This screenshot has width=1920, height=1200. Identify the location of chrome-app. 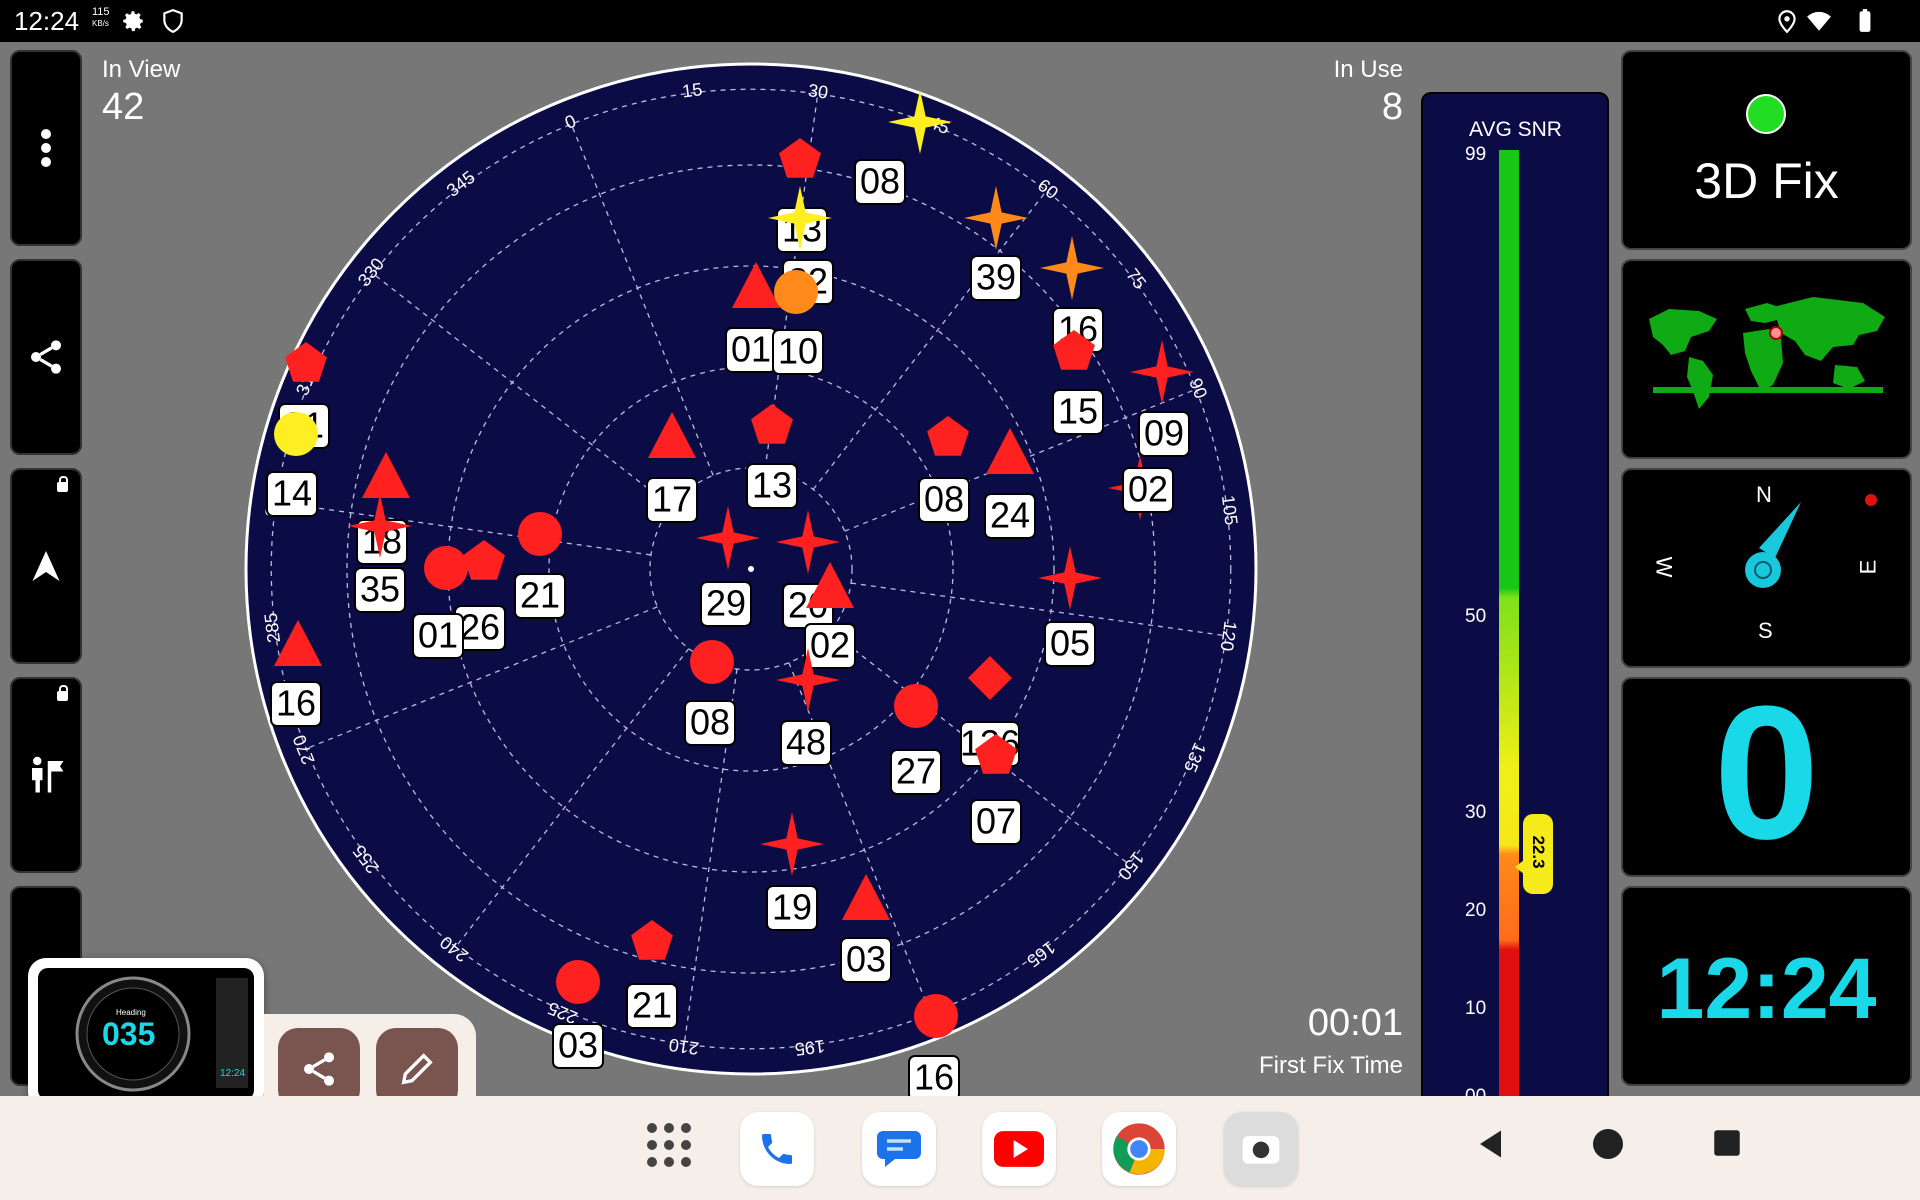
(1139, 1149).